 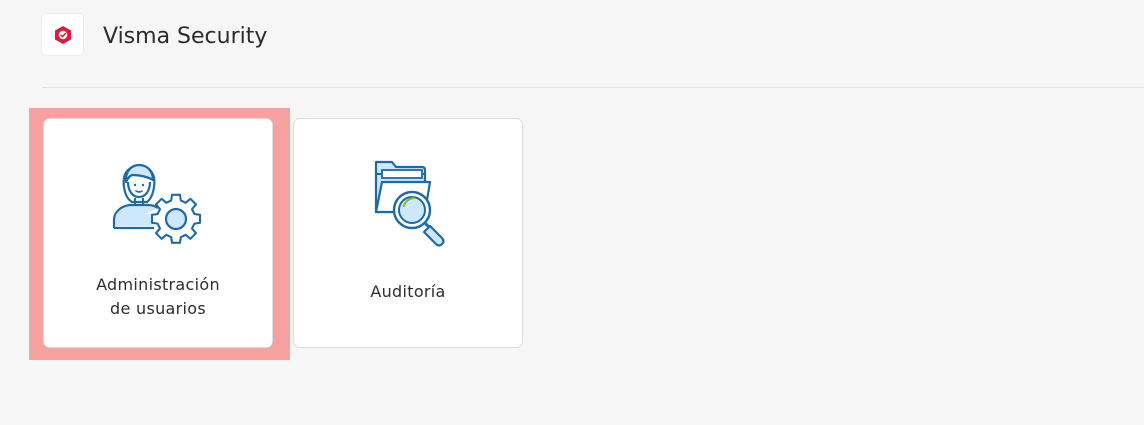 I want to click on card-user-administration: Administración de usuarios, so click(x=158, y=233).